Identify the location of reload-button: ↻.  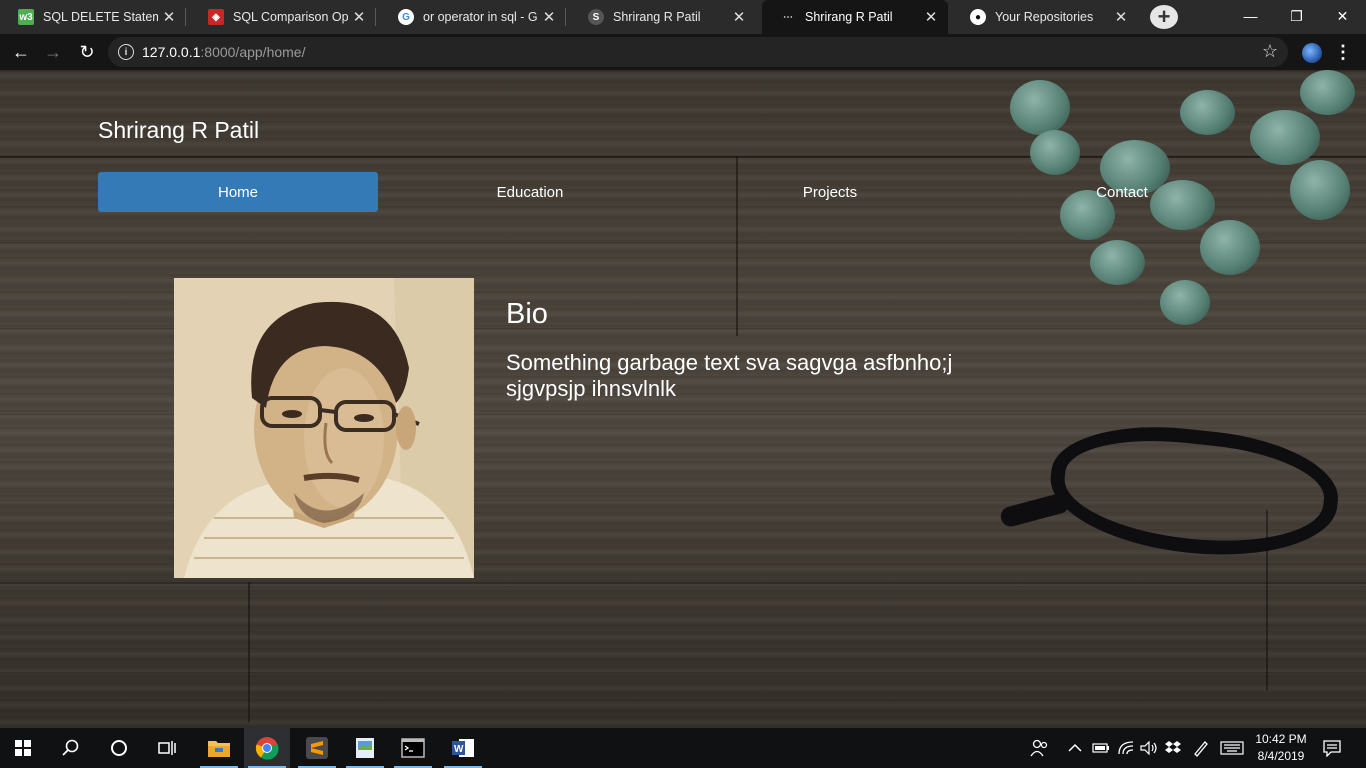
(87, 52).